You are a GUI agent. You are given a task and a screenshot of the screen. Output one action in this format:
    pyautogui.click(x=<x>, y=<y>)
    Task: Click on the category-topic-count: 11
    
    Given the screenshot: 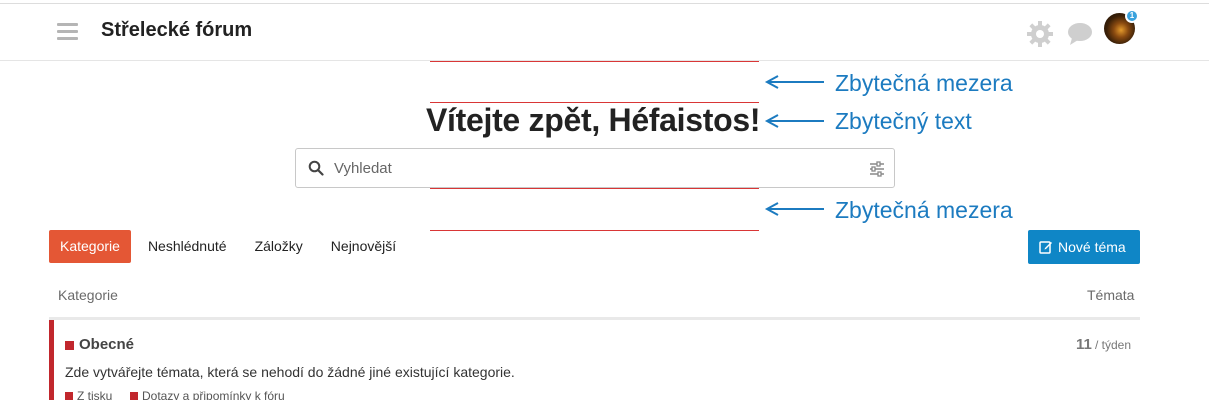 What is the action you would take?
    pyautogui.click(x=1084, y=344)
    